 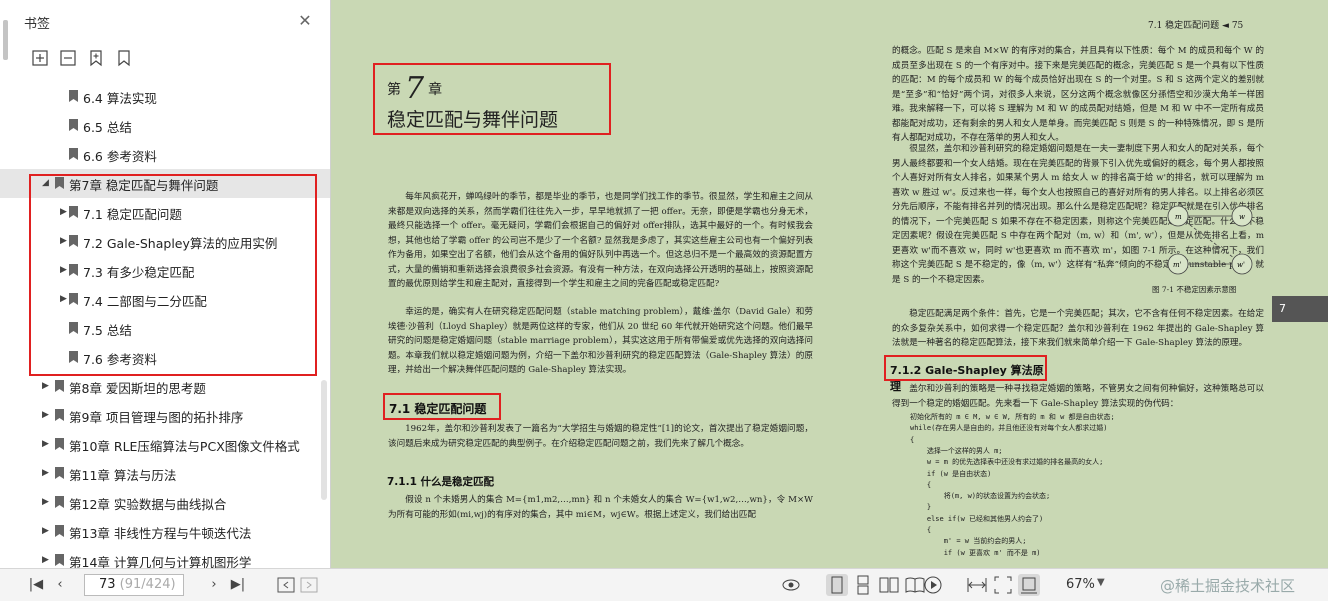 What do you see at coordinates (863, 585) in the screenshot?
I see `continuous-page-icon` at bounding box center [863, 585].